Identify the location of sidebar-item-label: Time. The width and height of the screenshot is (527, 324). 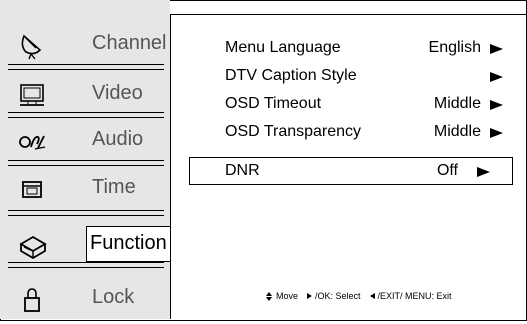
(114, 187).